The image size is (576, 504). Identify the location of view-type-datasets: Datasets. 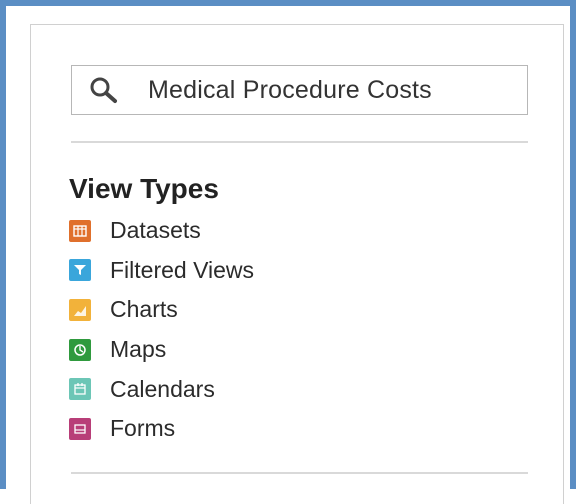
(161, 231).